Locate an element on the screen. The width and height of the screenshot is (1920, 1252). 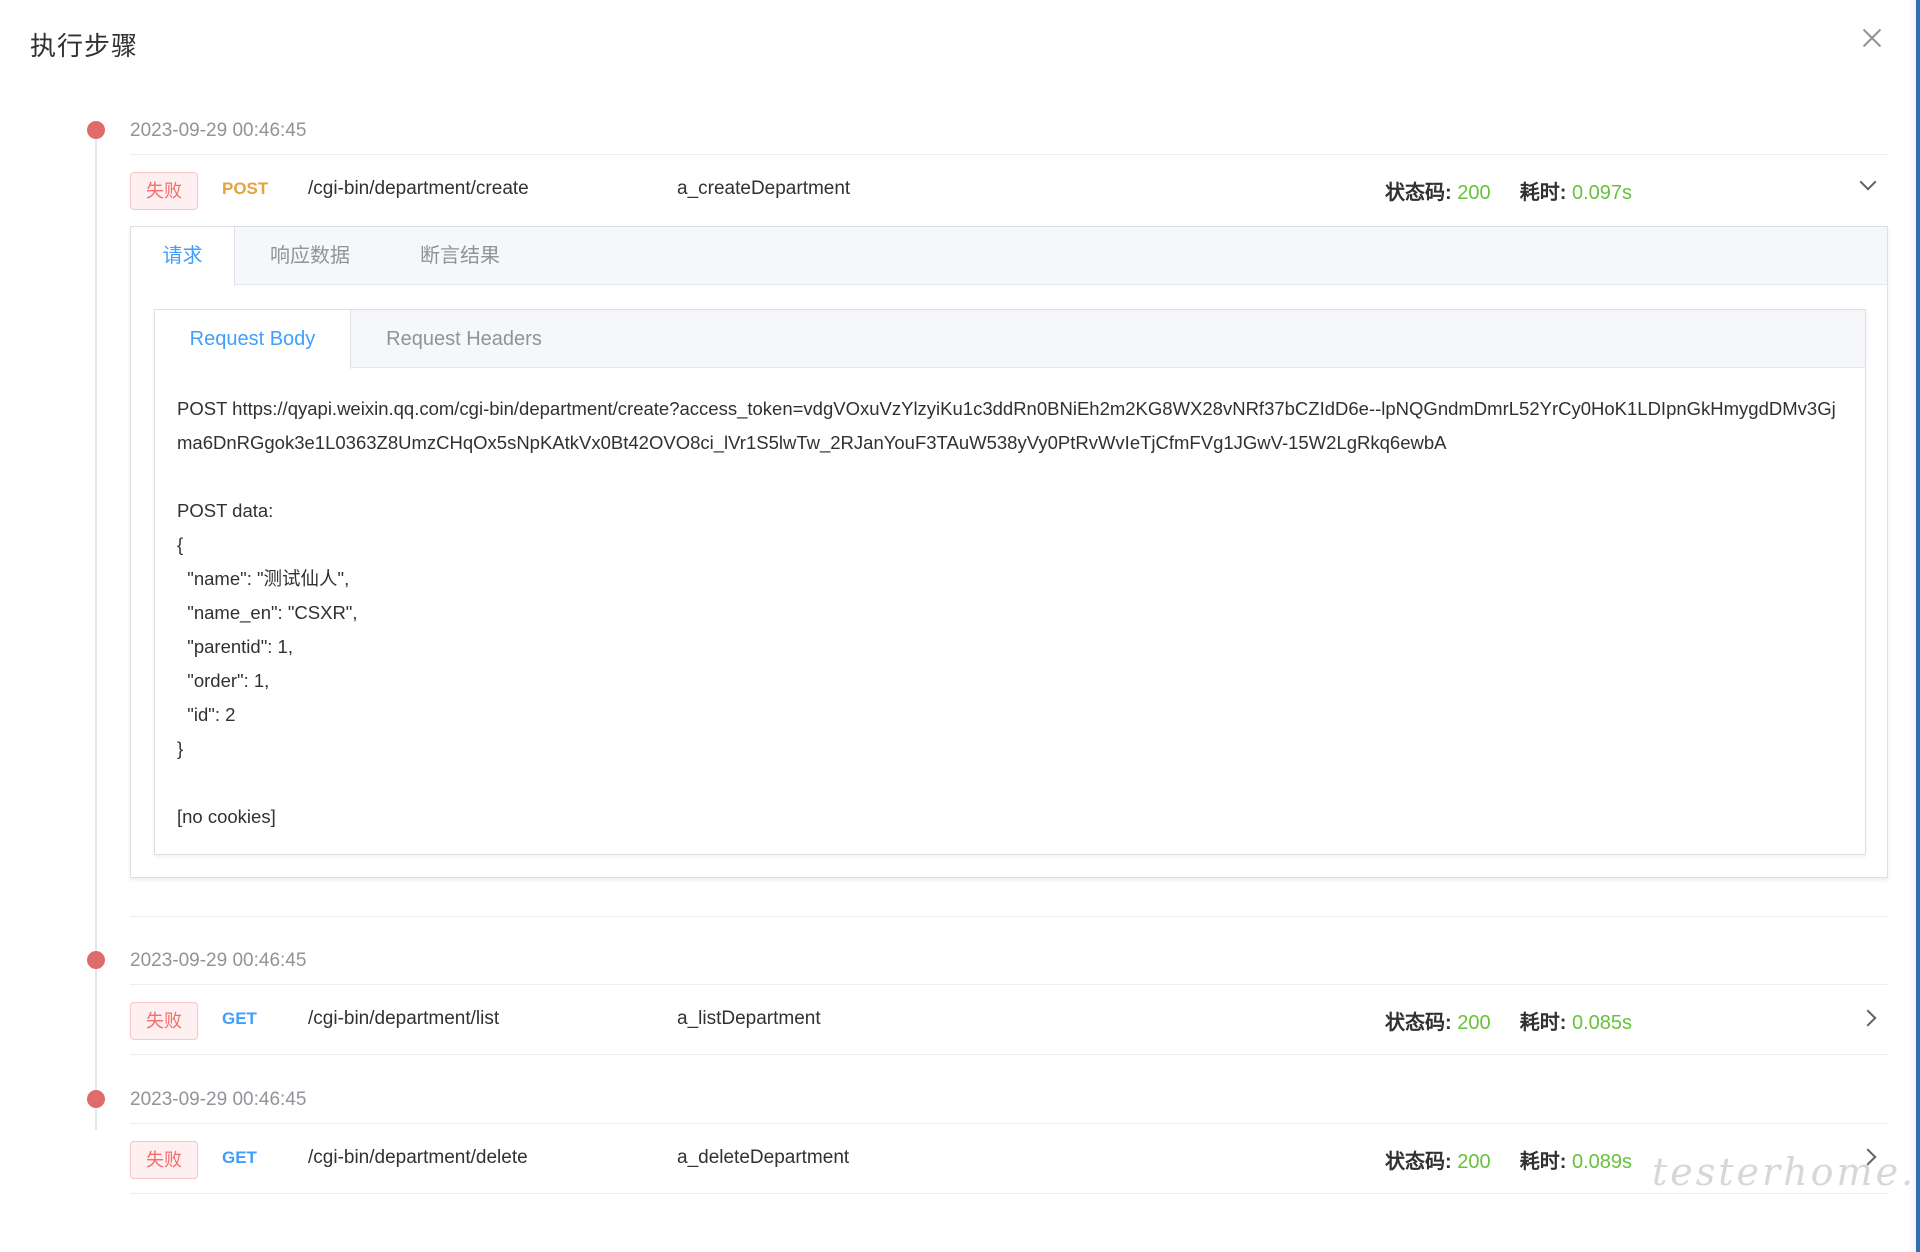
chevron-down-icon is located at coordinates (1868, 182).